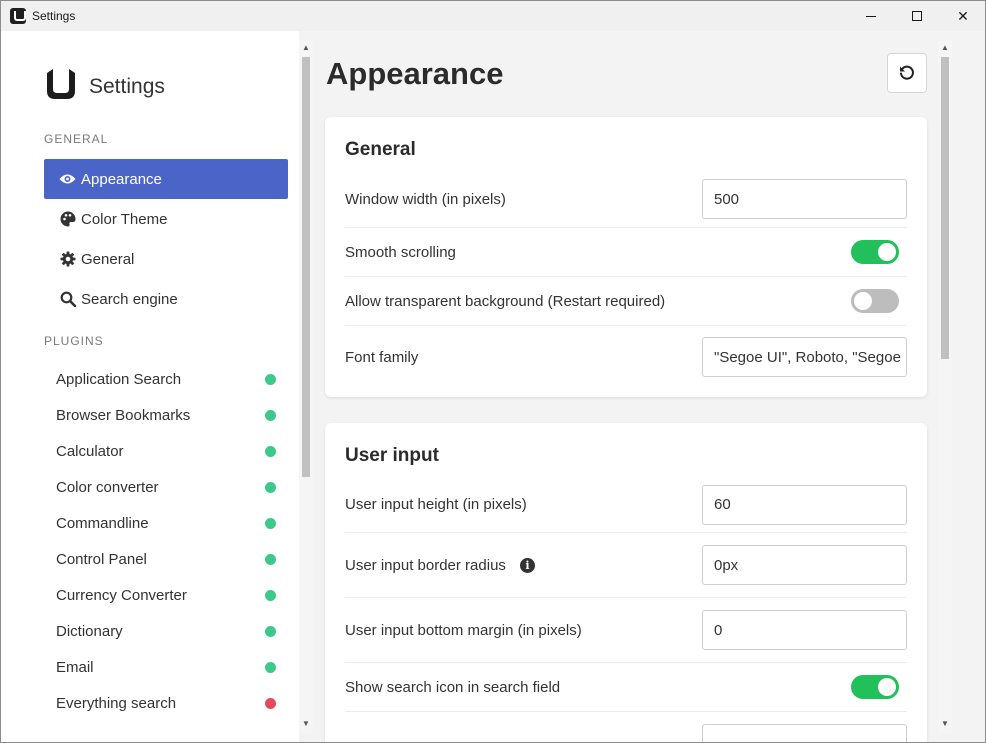 This screenshot has width=986, height=743. I want to click on plugin-label: Browser Bookmarks, so click(123, 415).